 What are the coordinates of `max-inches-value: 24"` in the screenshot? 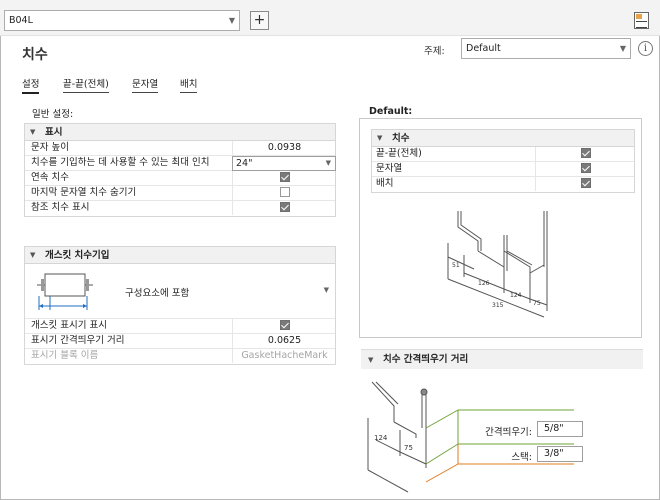 It's located at (244, 163).